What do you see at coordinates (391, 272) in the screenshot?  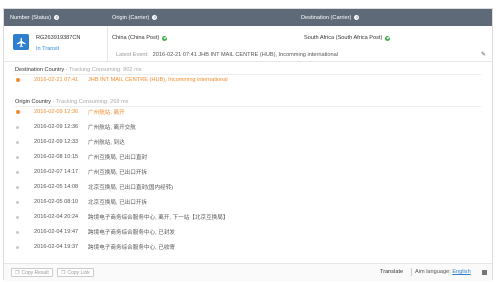 I see `translate-button: Translate` at bounding box center [391, 272].